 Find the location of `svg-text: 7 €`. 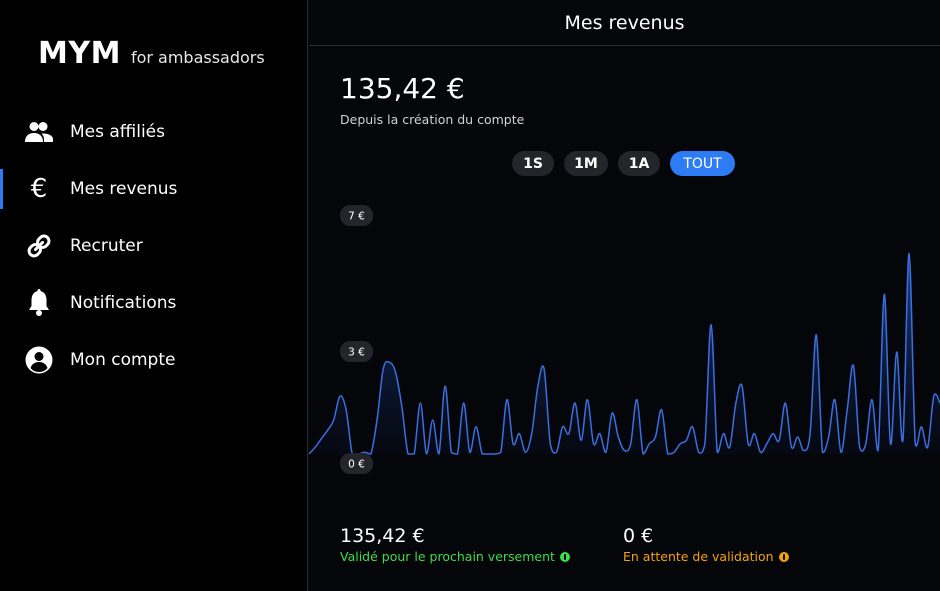

svg-text: 7 € is located at coordinates (356, 217).